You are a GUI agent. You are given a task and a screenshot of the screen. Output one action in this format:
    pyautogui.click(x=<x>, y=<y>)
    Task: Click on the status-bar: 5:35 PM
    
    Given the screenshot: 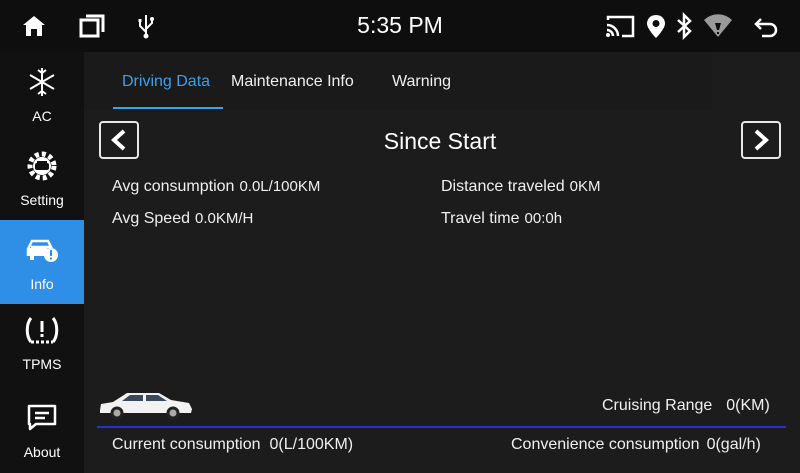 What is the action you would take?
    pyautogui.click(x=400, y=26)
    